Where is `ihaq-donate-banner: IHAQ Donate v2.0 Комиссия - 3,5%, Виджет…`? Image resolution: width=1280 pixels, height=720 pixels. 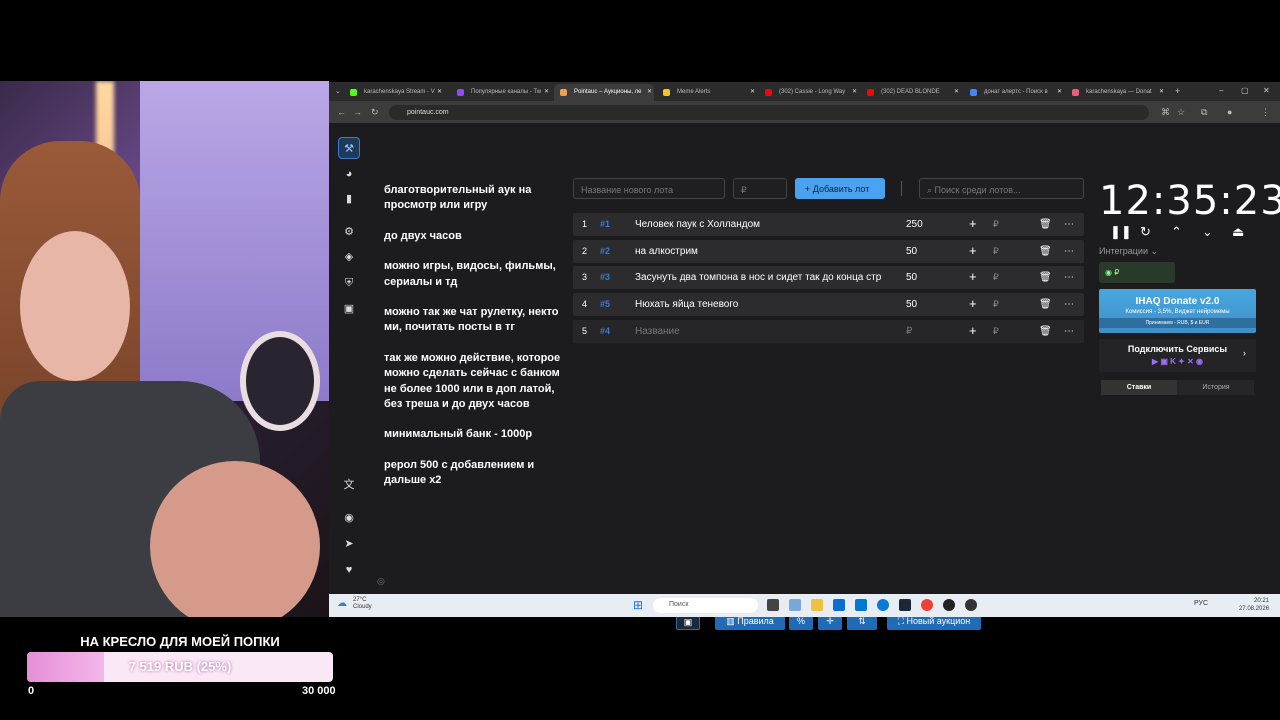
ihaq-donate-banner: IHAQ Donate v2.0 Комиссия - 3,5%, Виджет… is located at coordinates (1177, 311).